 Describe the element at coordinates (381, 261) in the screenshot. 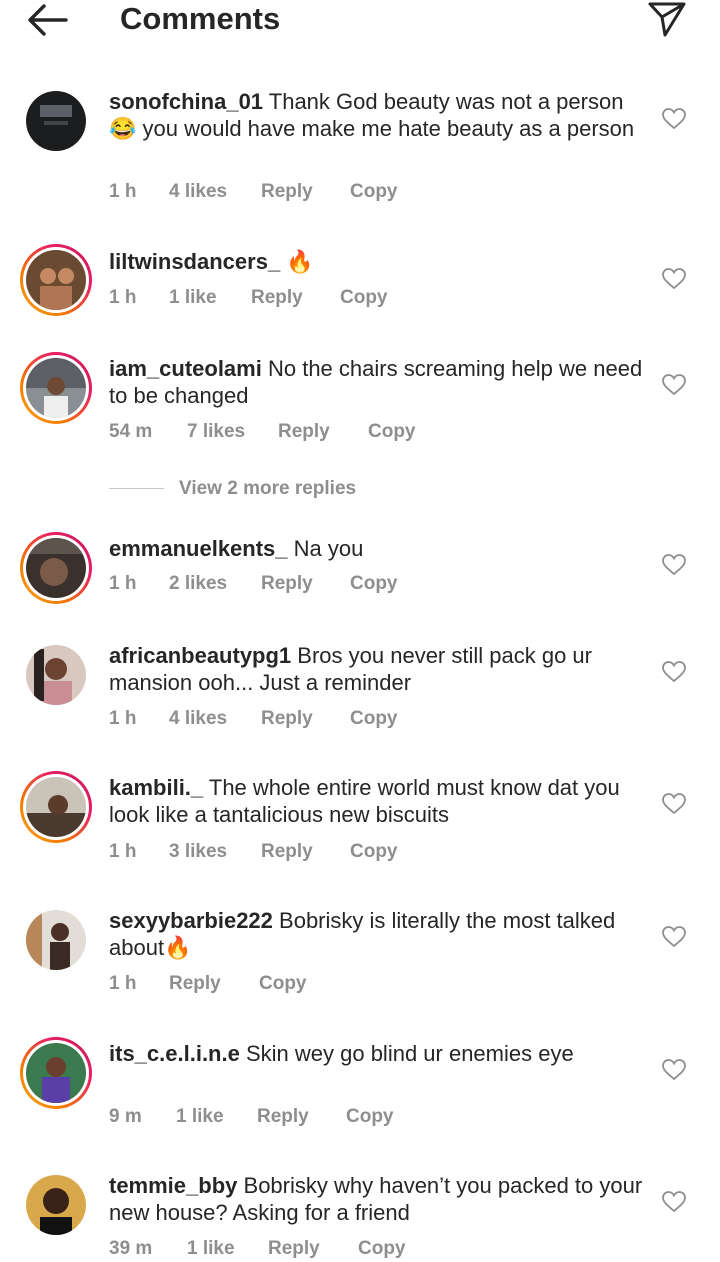

I see `comment-text: liltwinsdancers_ 🔥` at that location.